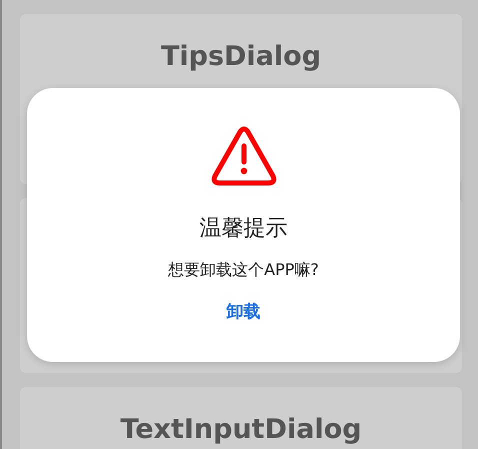 The width and height of the screenshot is (478, 449). I want to click on warning-icon, so click(243, 157).